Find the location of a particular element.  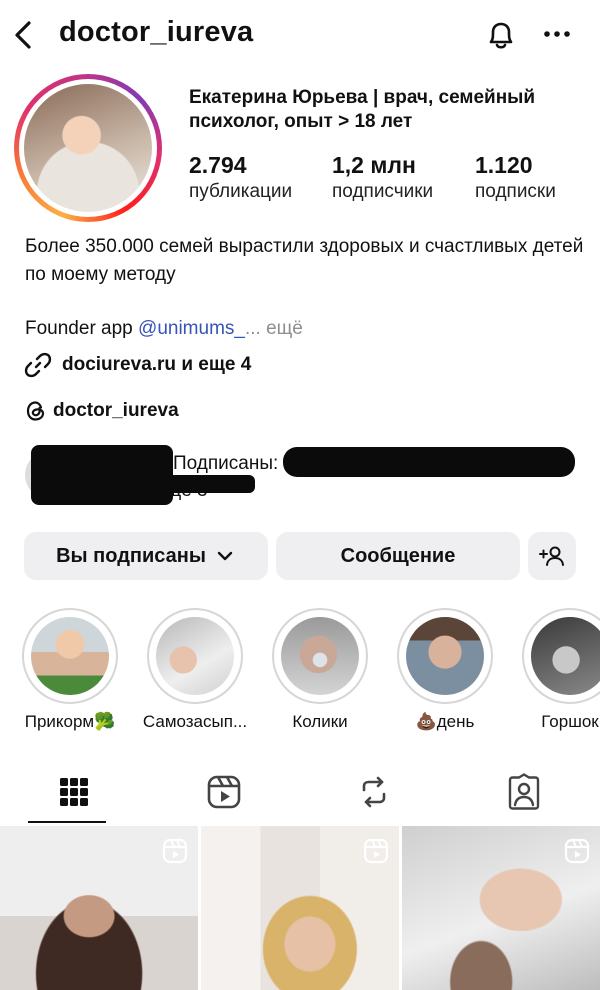

grid-icon is located at coordinates (74, 792).